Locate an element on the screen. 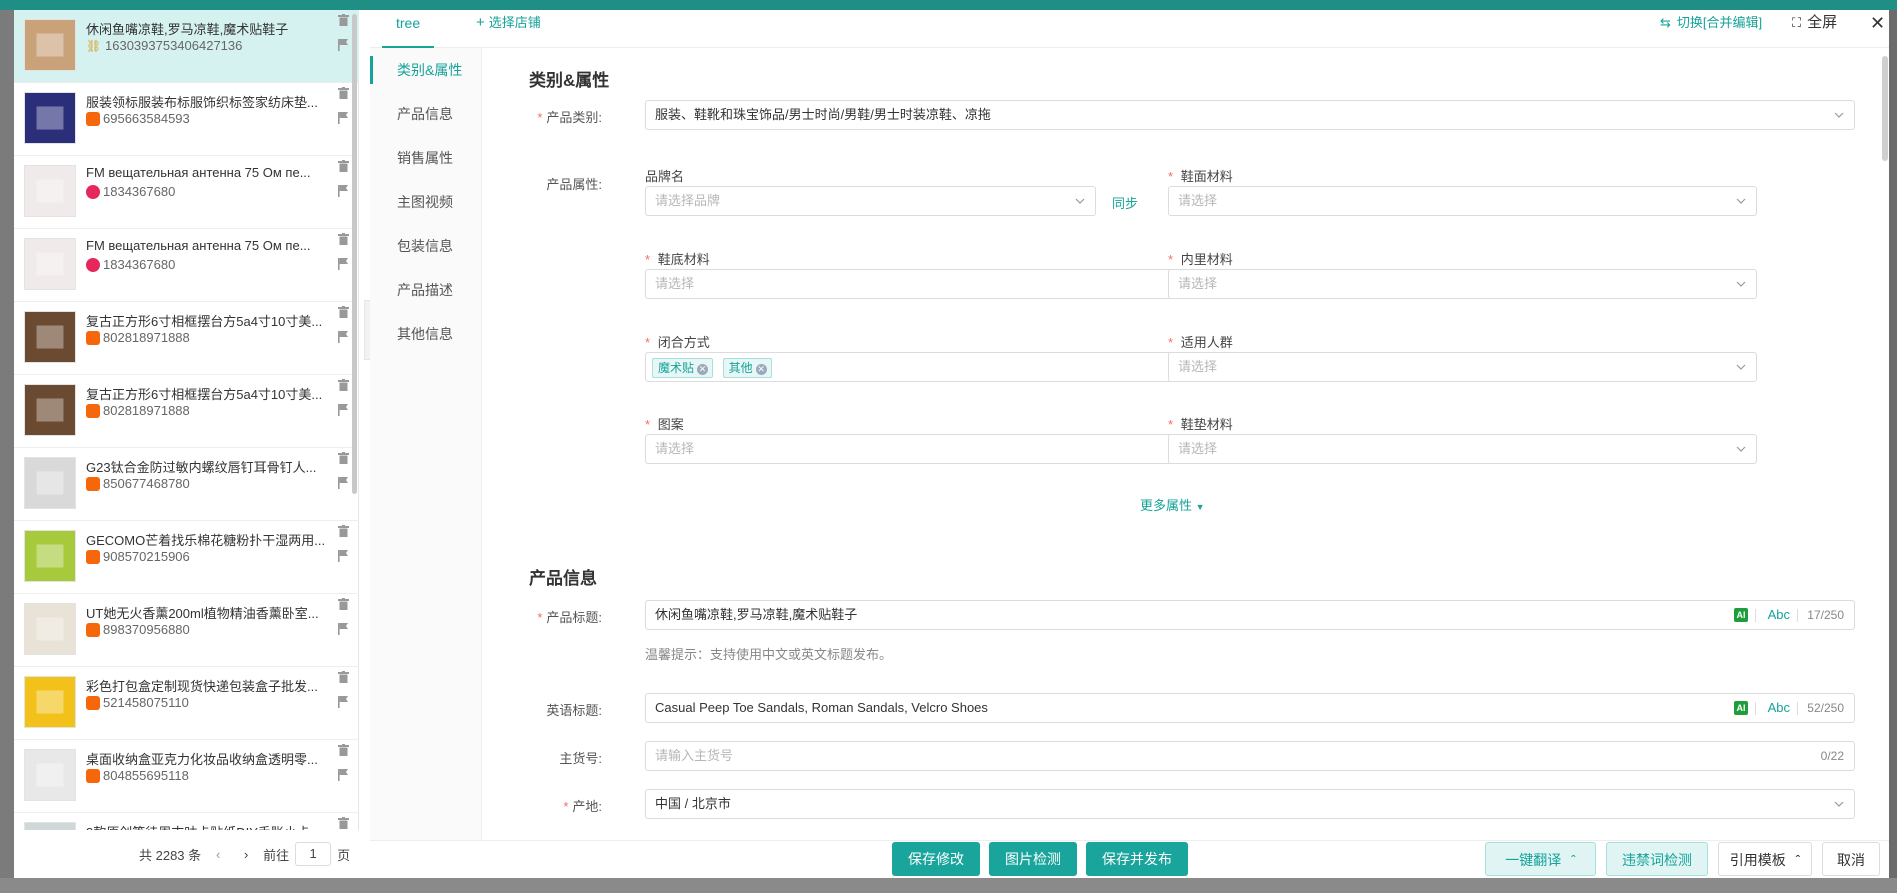  closure-tag: 魔术贴 ✕ is located at coordinates (683, 367).